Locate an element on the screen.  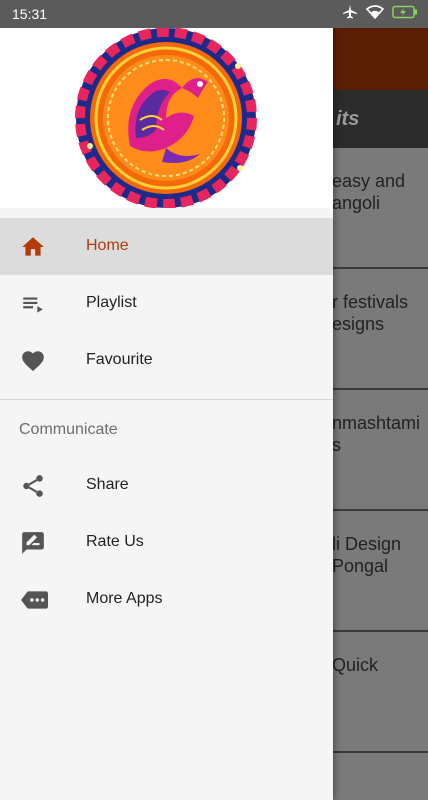
nav-item-more-apps: More Apps is located at coordinates (166, 599).